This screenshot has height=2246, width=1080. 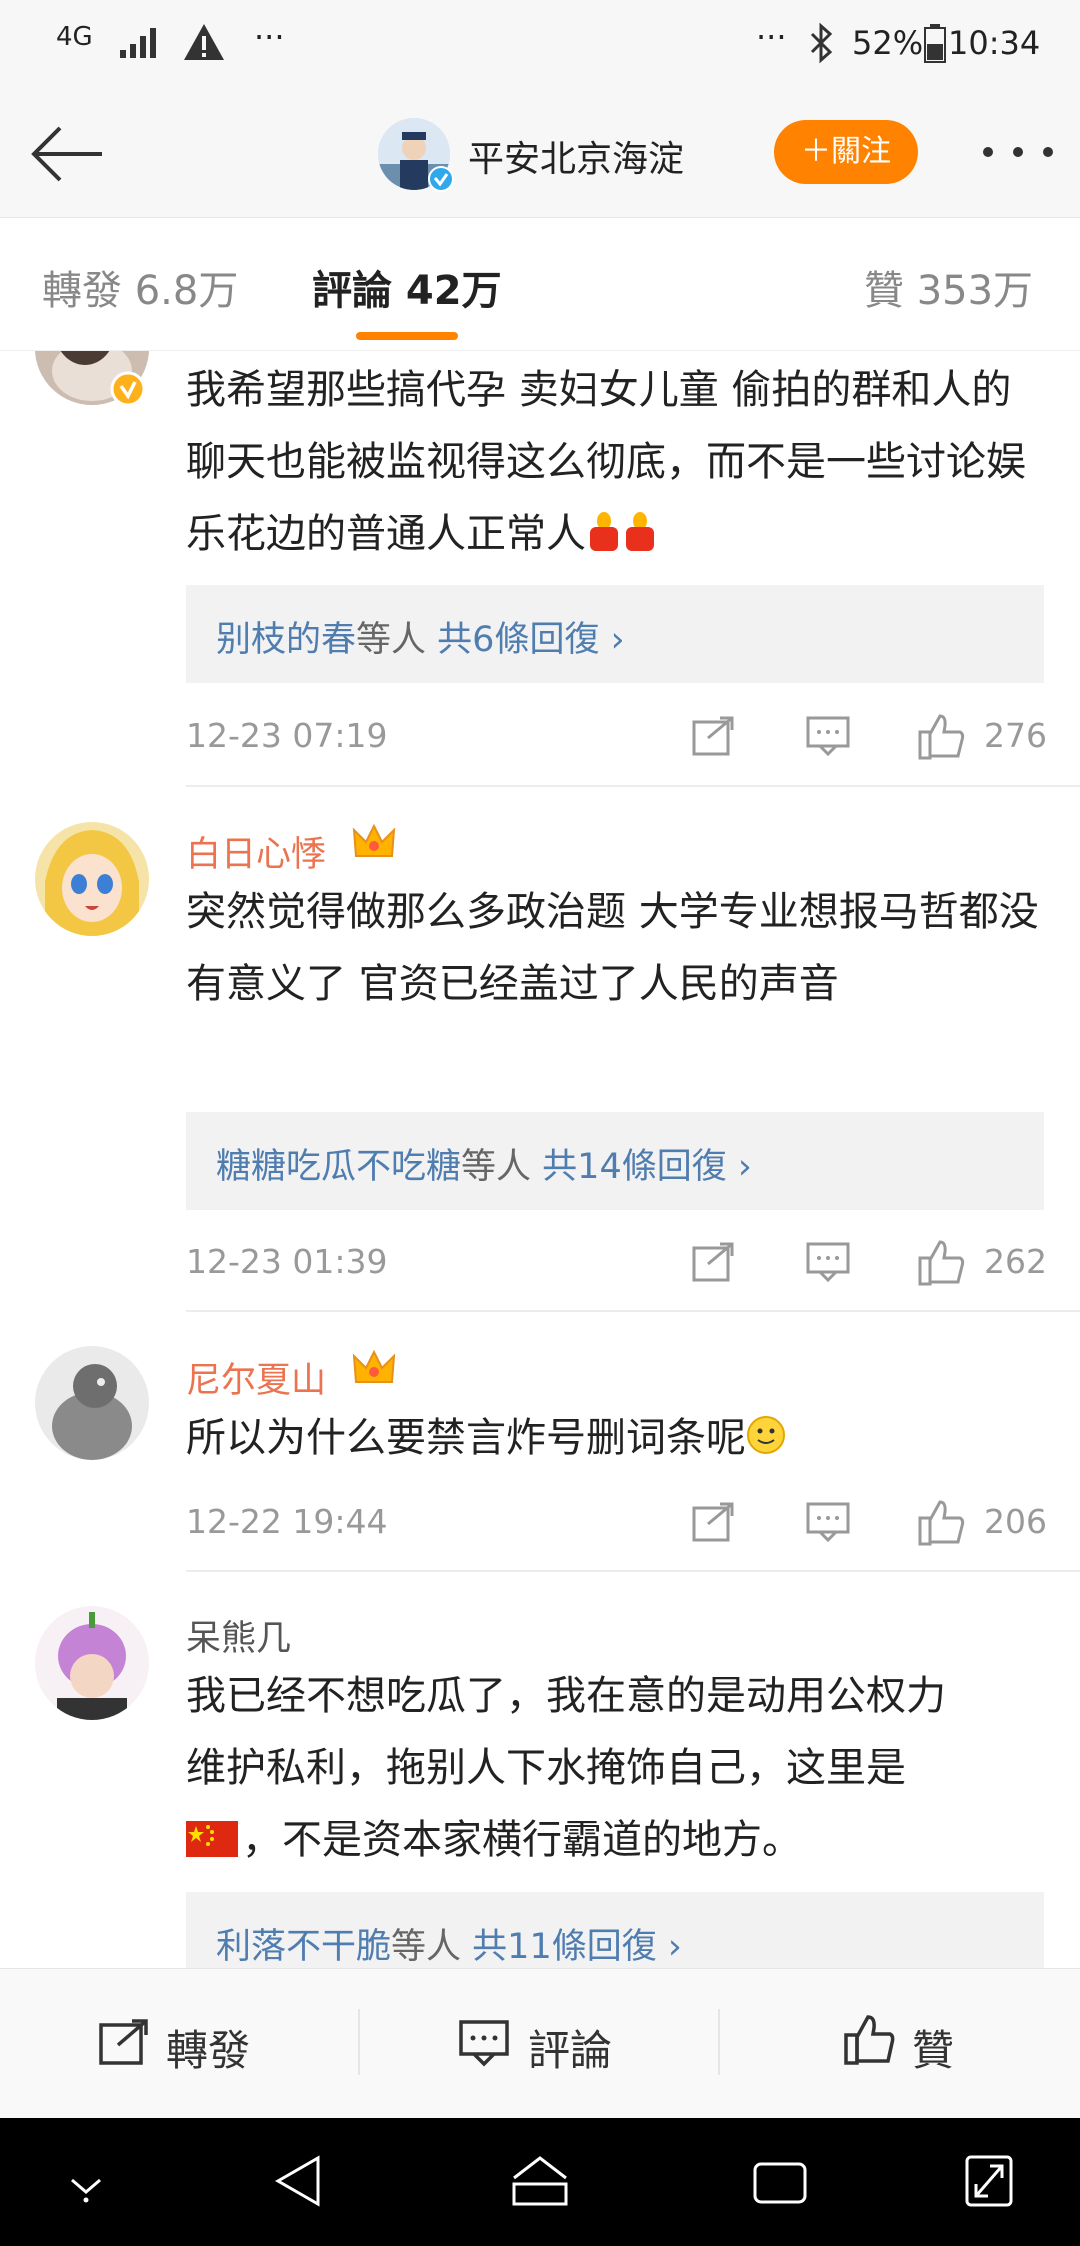 I want to click on recent-apps-icon, so click(x=780, y=2182).